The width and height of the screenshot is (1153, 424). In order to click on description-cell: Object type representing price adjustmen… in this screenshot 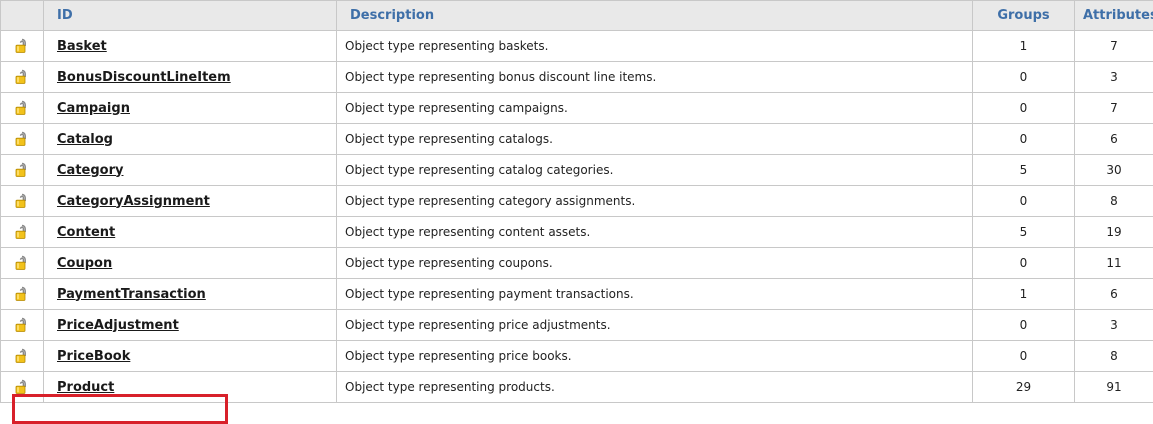, I will do `click(655, 325)`.